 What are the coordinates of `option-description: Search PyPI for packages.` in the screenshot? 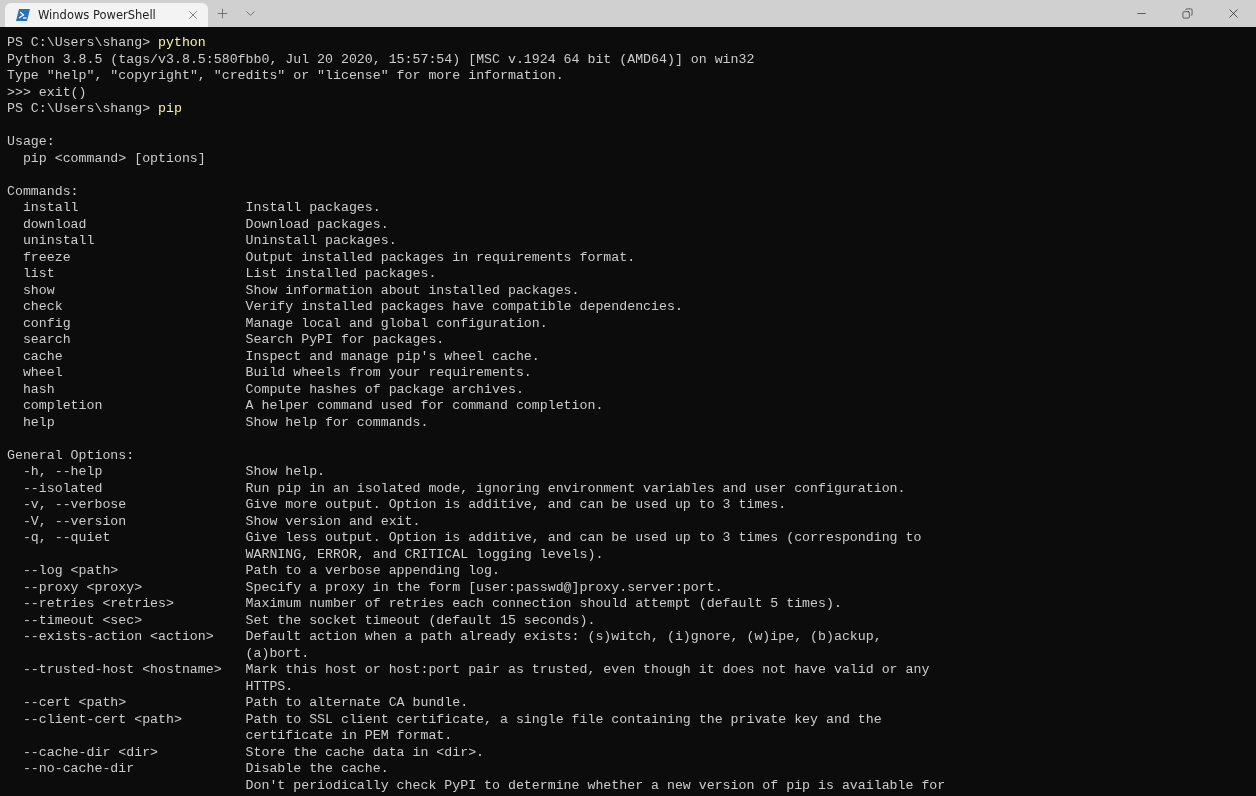 It's located at (345, 340).